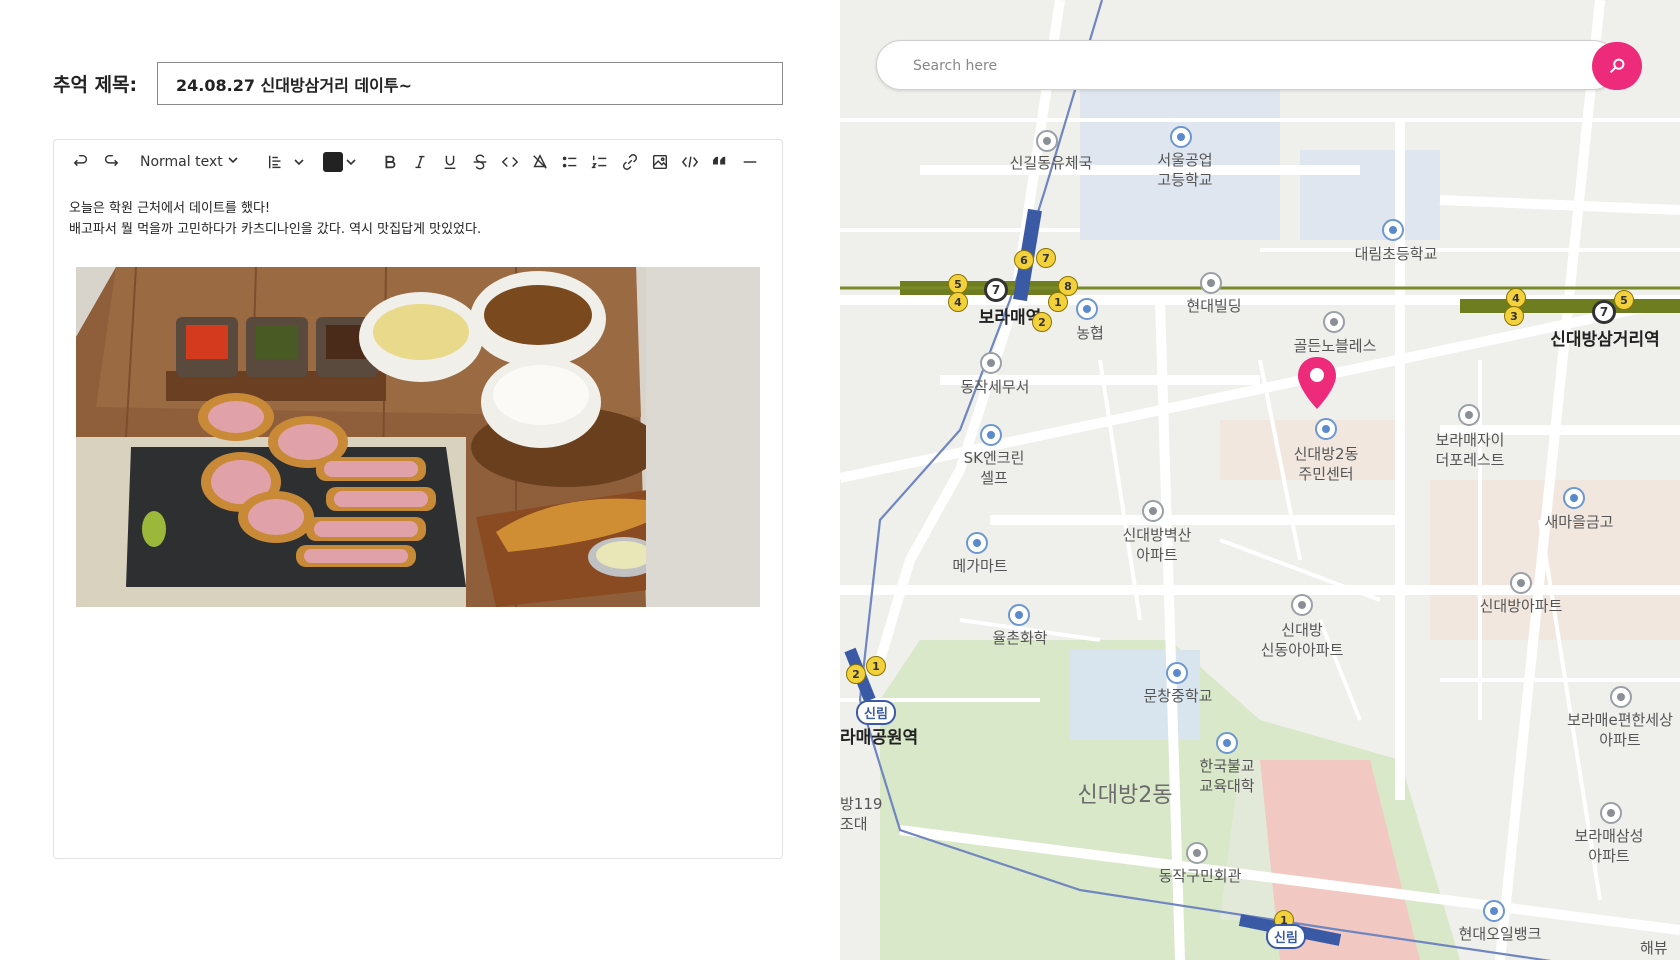 This screenshot has height=960, width=1680. What do you see at coordinates (111, 162) in the screenshot?
I see `redo-icon` at bounding box center [111, 162].